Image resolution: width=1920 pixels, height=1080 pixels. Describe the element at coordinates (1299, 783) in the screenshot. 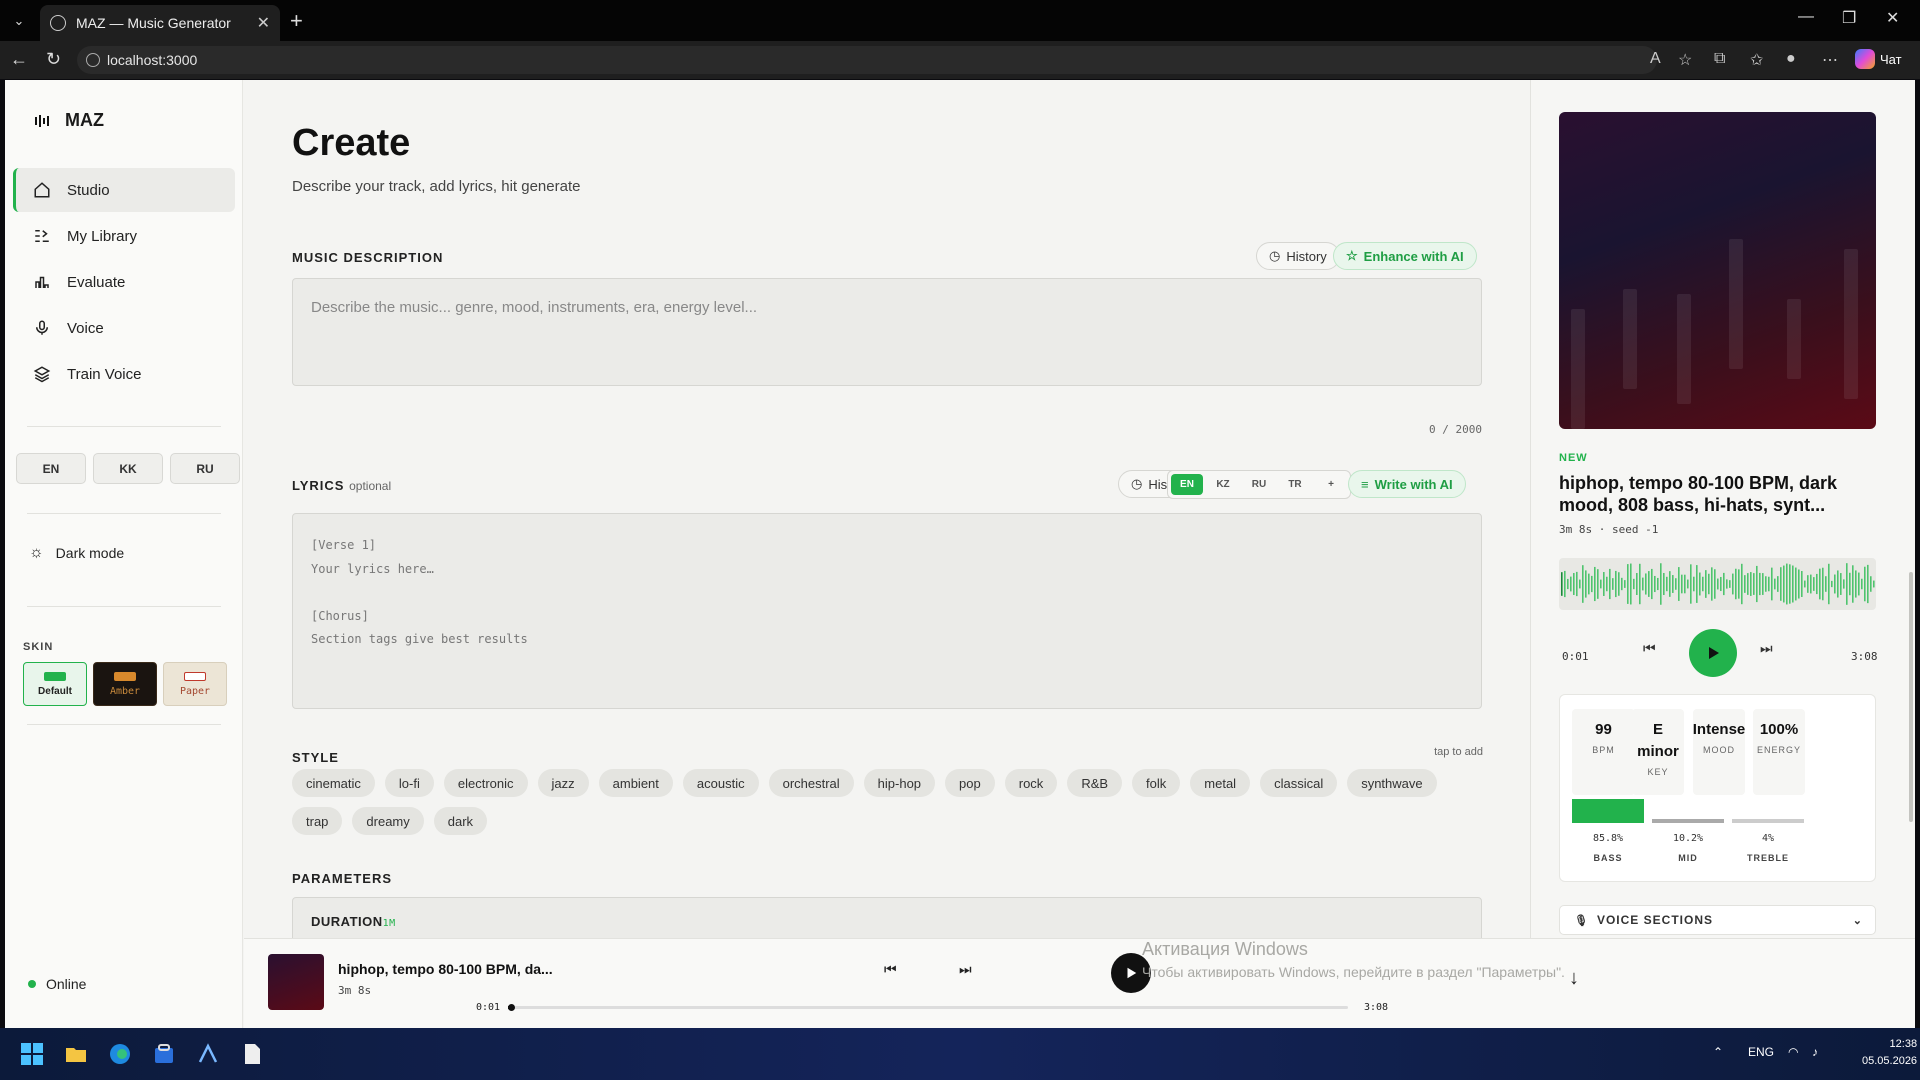

I see `style-chip: classical` at that location.